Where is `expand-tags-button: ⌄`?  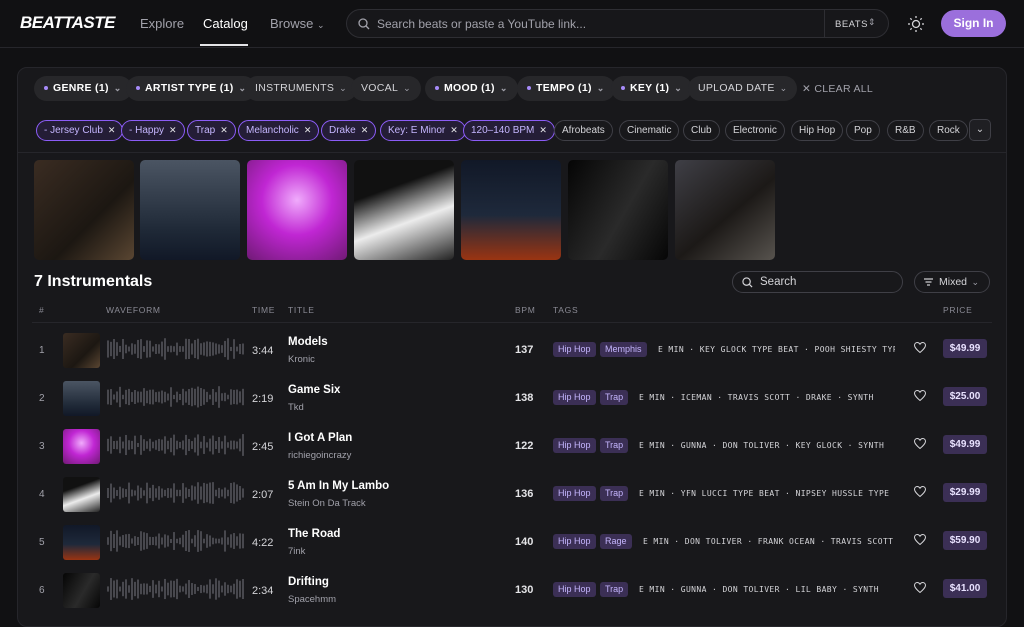
expand-tags-button: ⌄ is located at coordinates (980, 130).